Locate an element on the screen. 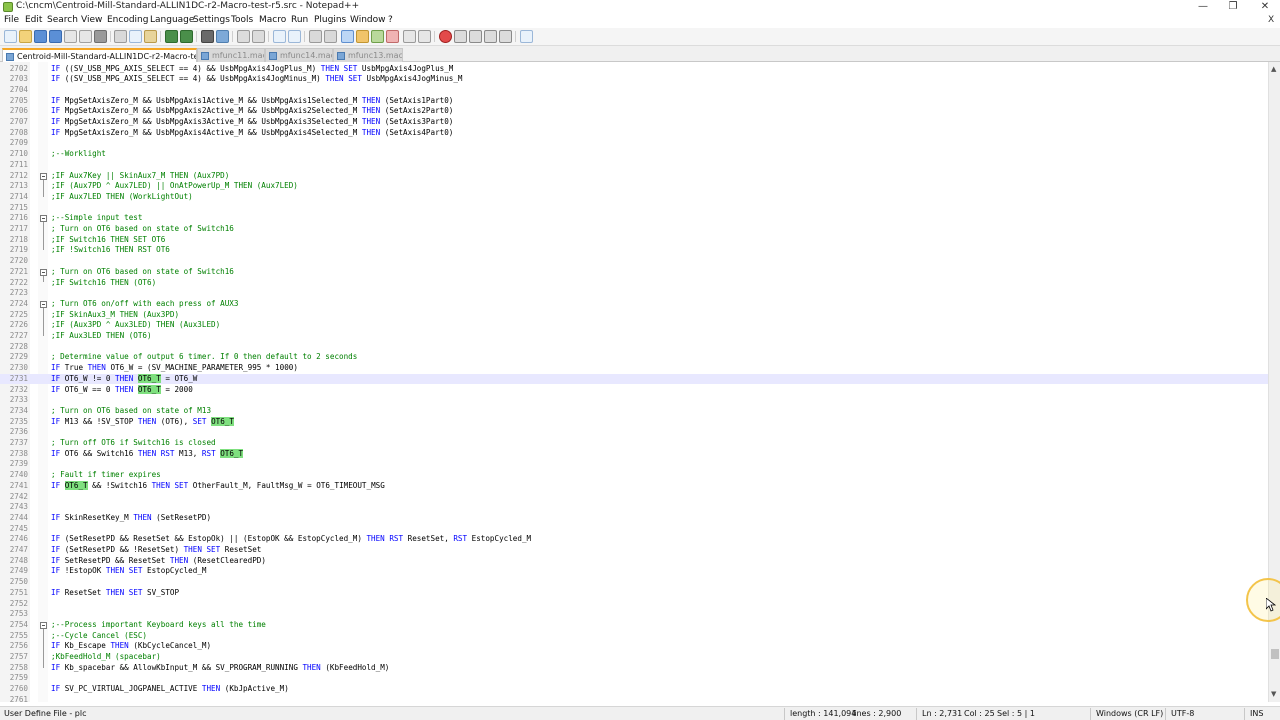 Image resolution: width=1280 pixels, height=720 pixels. menu-encoding: Encoding is located at coordinates (127, 20).